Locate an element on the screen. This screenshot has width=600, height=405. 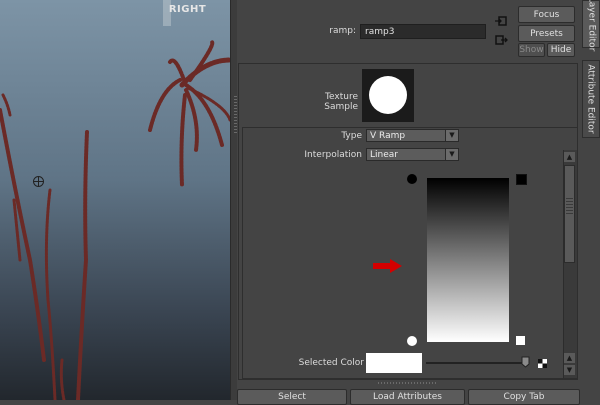
select-button: Select is located at coordinates (292, 397).